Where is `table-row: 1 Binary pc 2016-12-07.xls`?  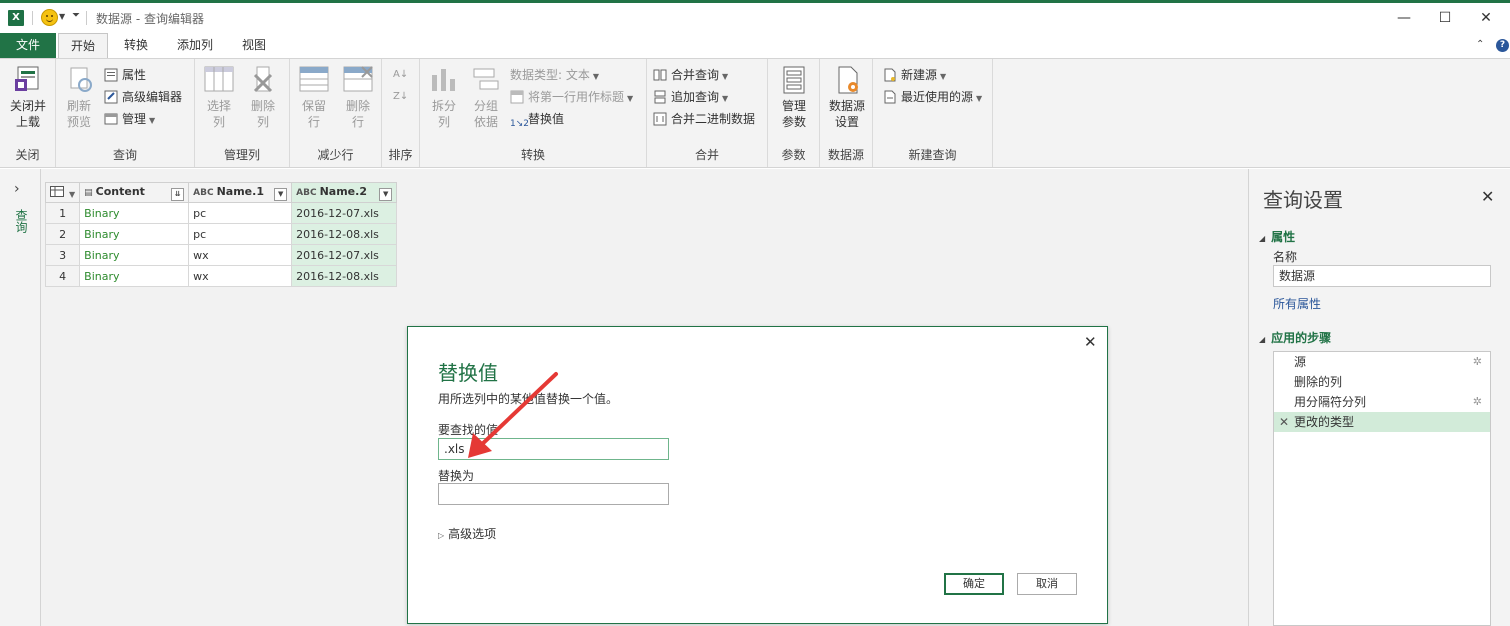 table-row: 1 Binary pc 2016-12-07.xls is located at coordinates (221, 213).